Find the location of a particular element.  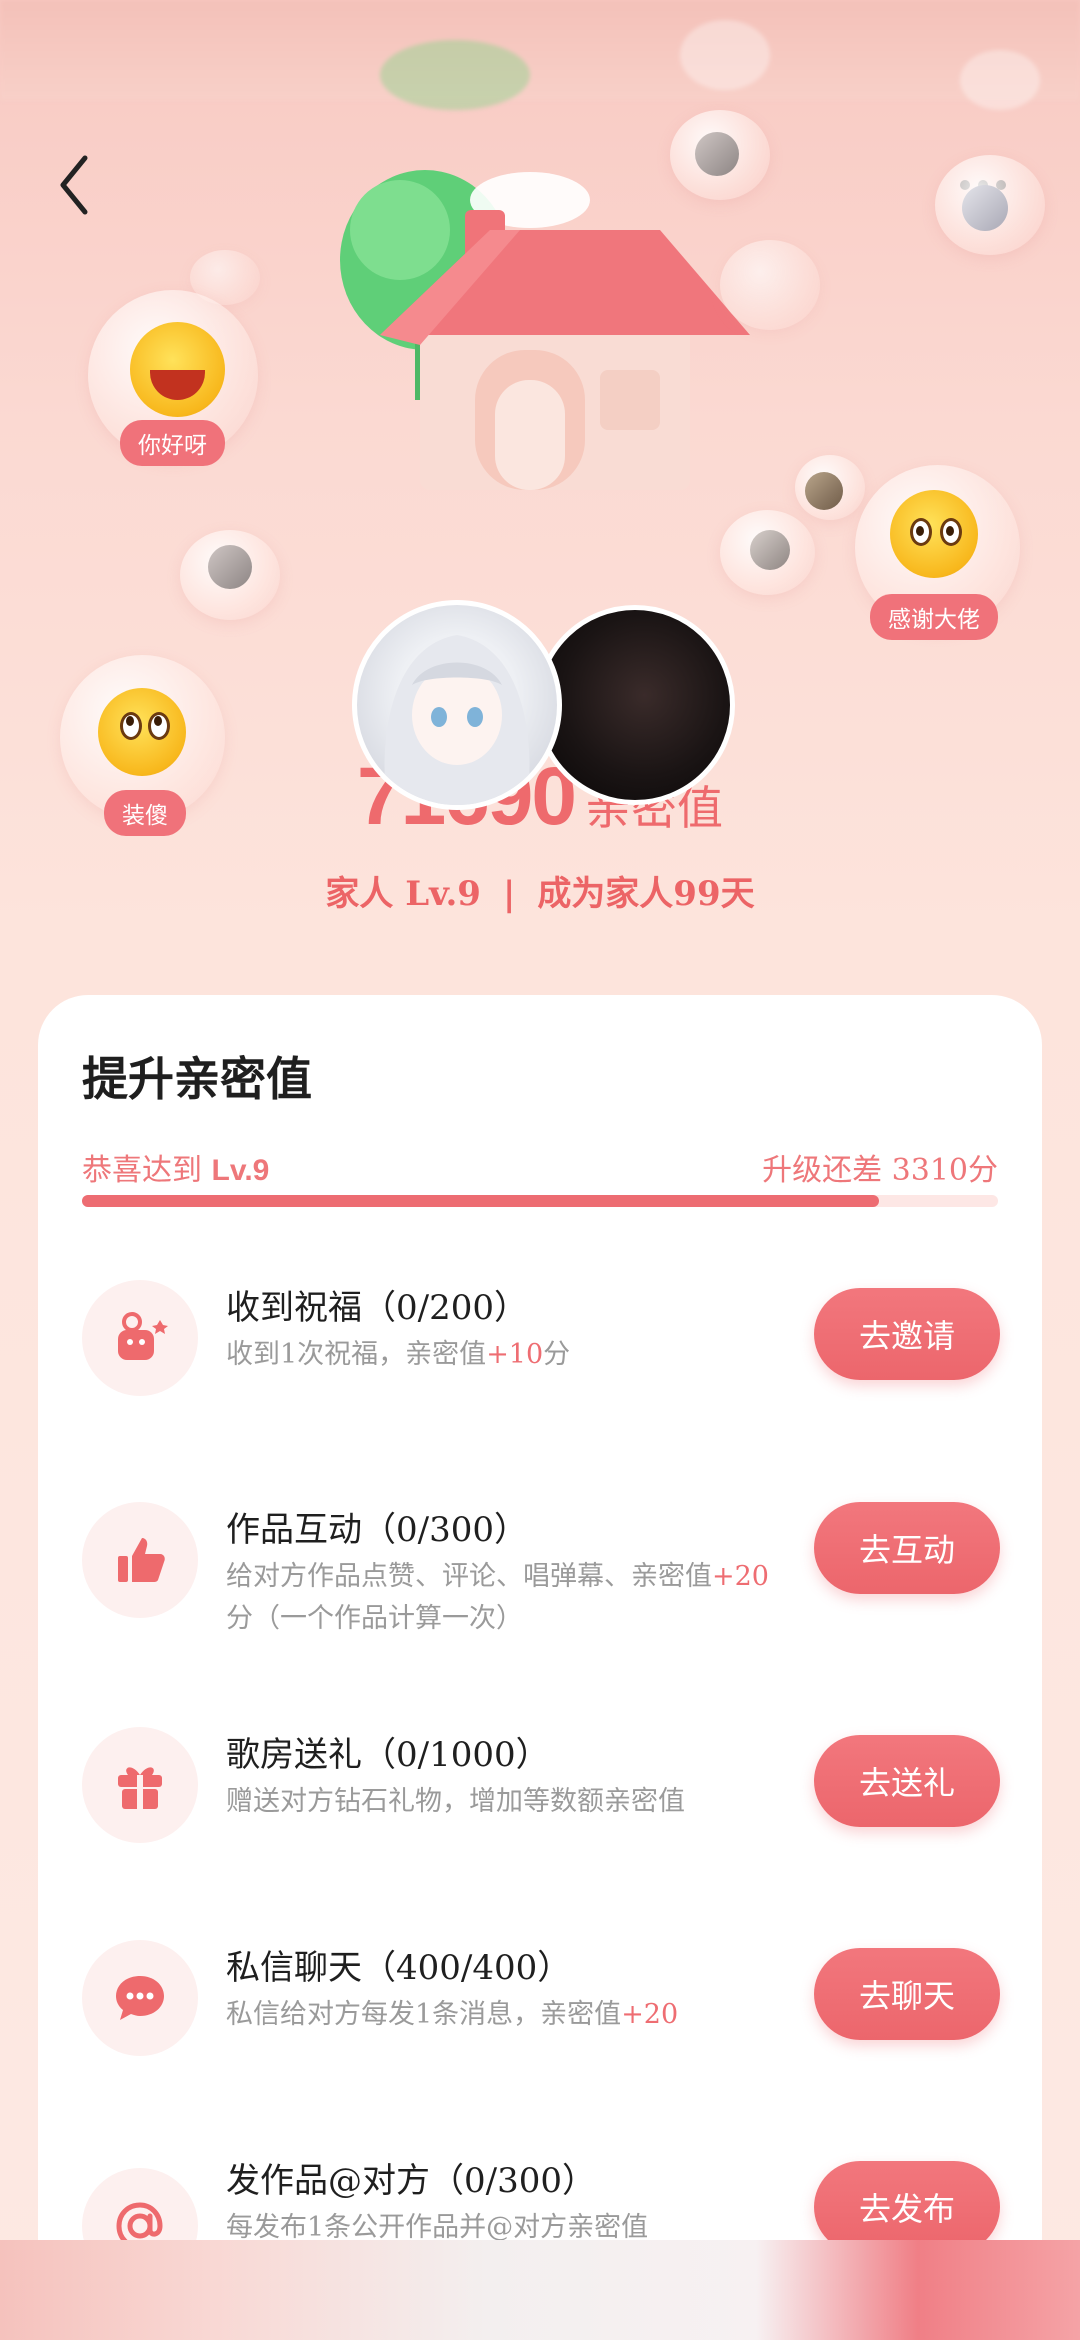

chat-bubble-glyph is located at coordinates (140, 1998).